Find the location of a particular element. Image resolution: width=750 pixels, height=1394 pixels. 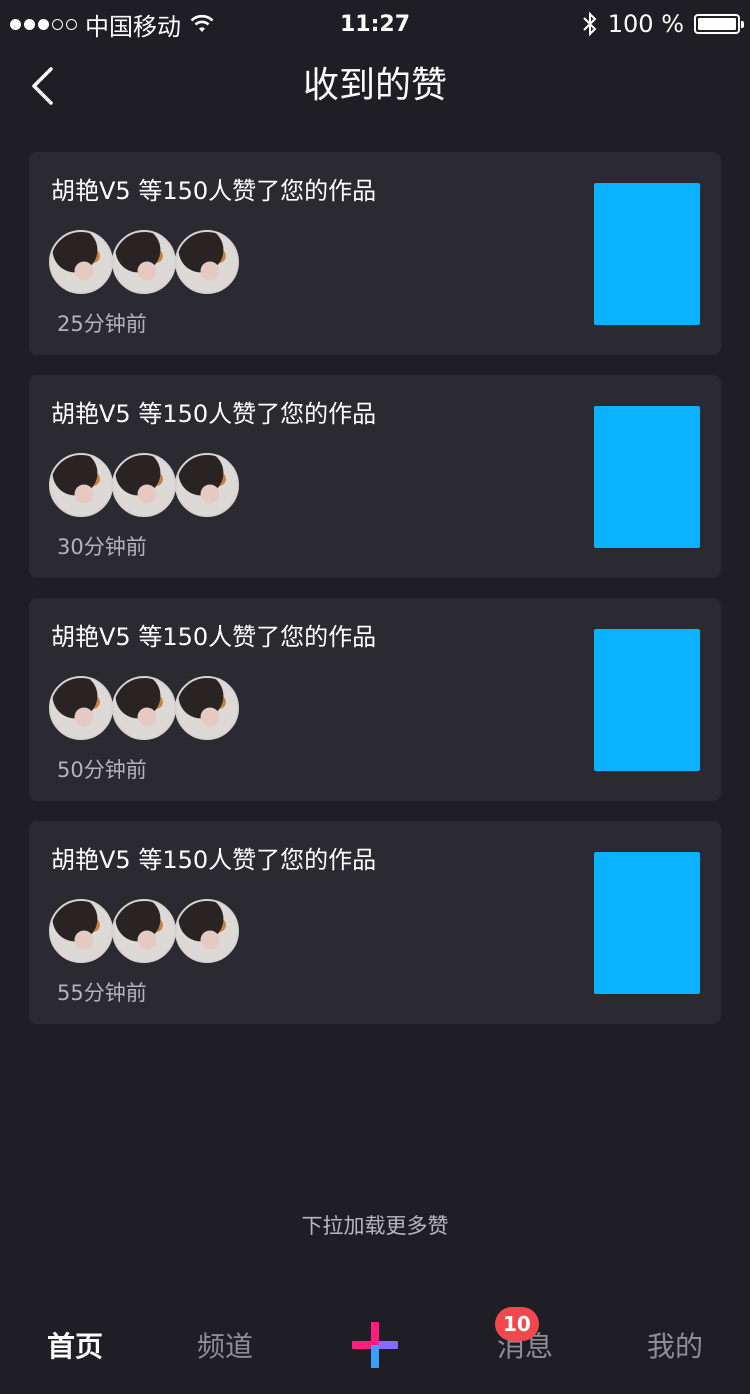

tab-messages: 消息 10 is located at coordinates (525, 1345).